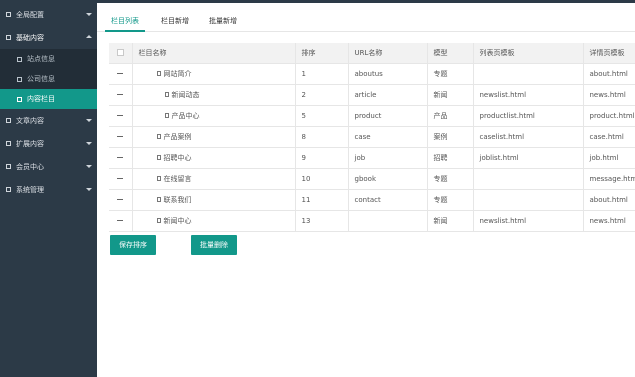  I want to click on sort-cell: 10, so click(322, 179).